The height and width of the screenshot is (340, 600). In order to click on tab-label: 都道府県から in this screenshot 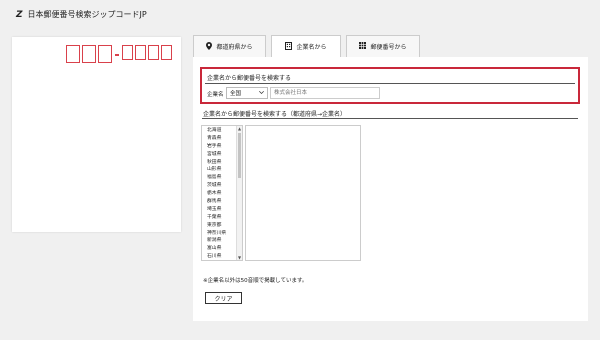, I will do `click(234, 47)`.